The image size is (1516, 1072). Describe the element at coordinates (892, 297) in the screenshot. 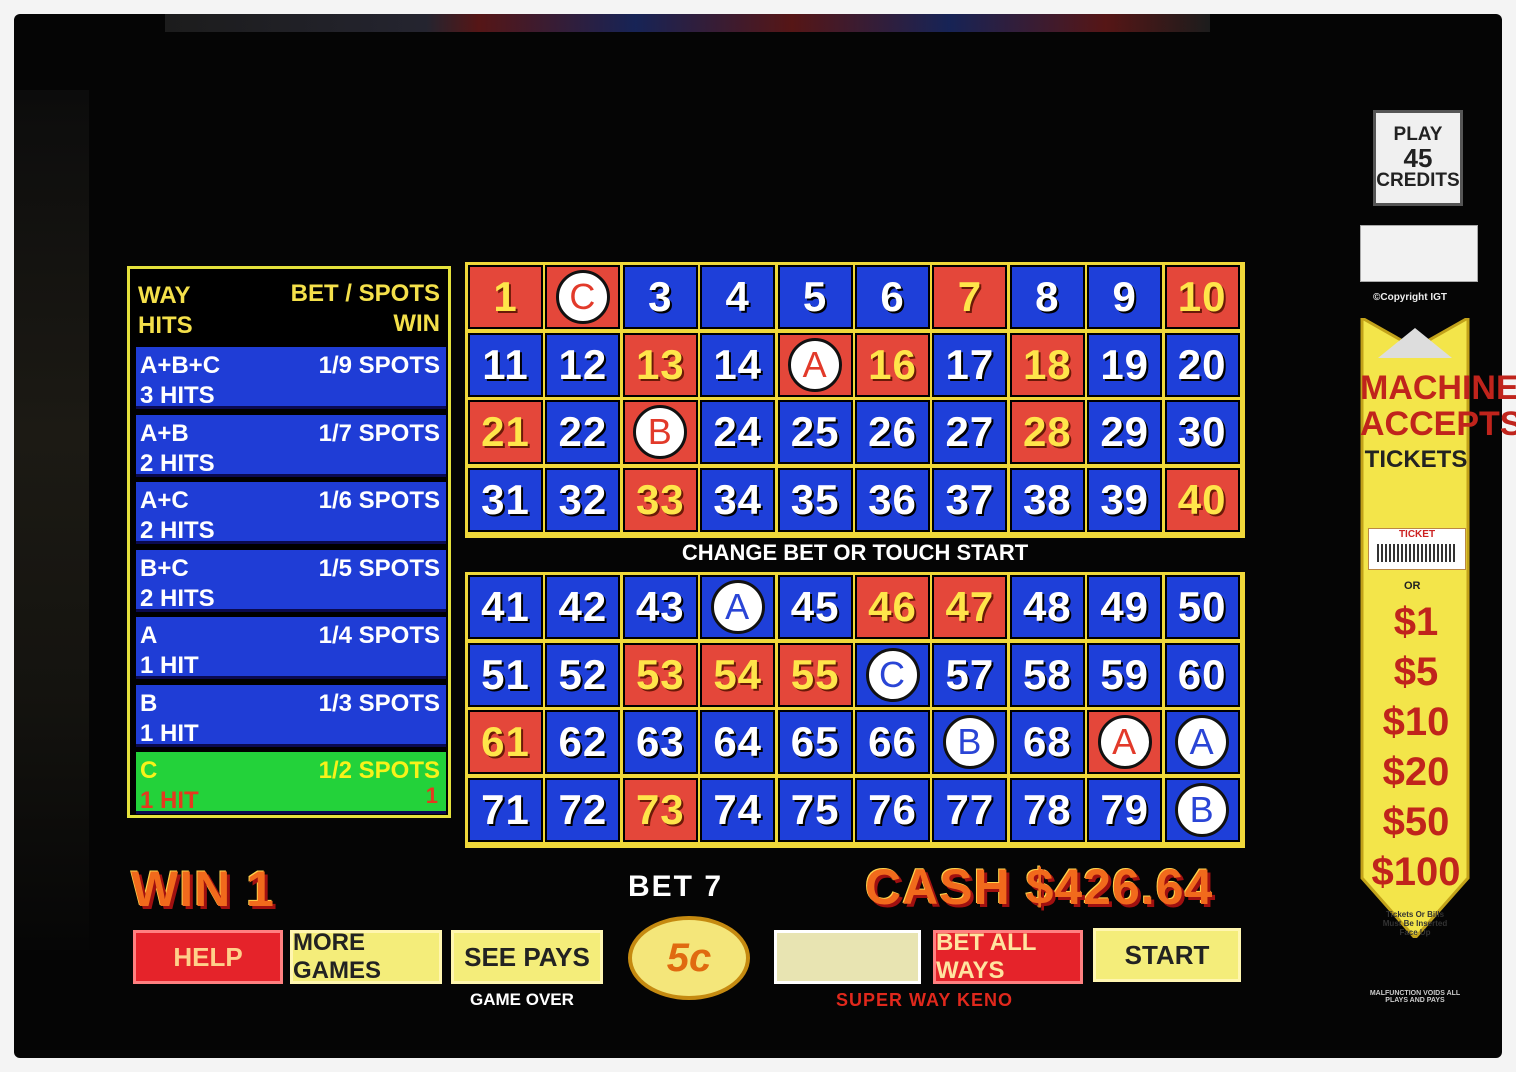

I see `keno-number-6: 6` at that location.